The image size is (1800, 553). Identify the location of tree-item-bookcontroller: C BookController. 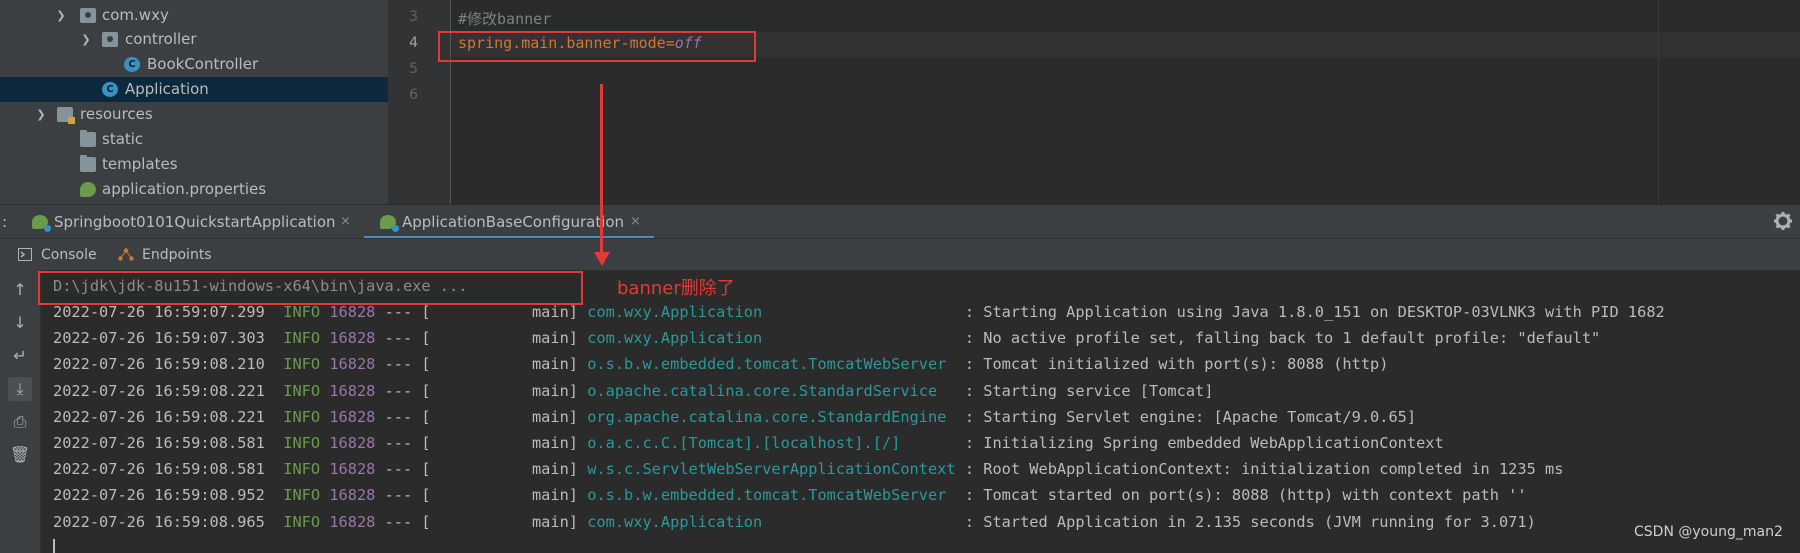
(194, 64).